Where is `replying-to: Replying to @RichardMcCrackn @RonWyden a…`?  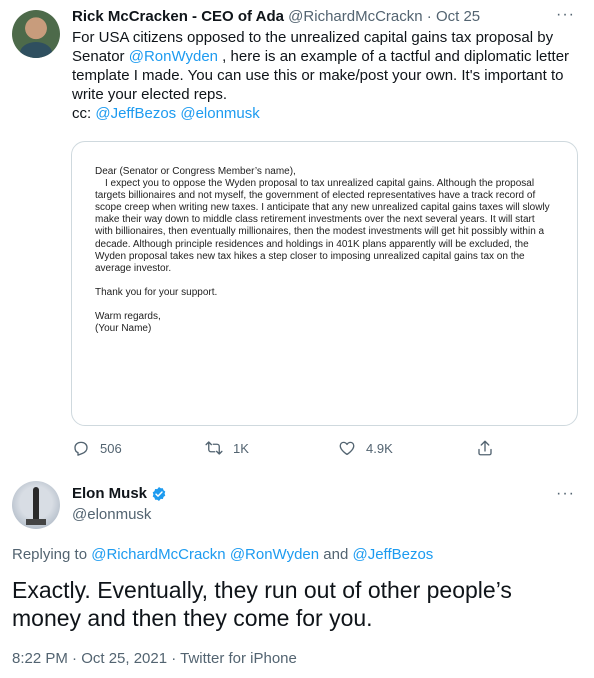 replying-to: Replying to @RichardMcCrackn @RonWyden a… is located at coordinates (222, 555).